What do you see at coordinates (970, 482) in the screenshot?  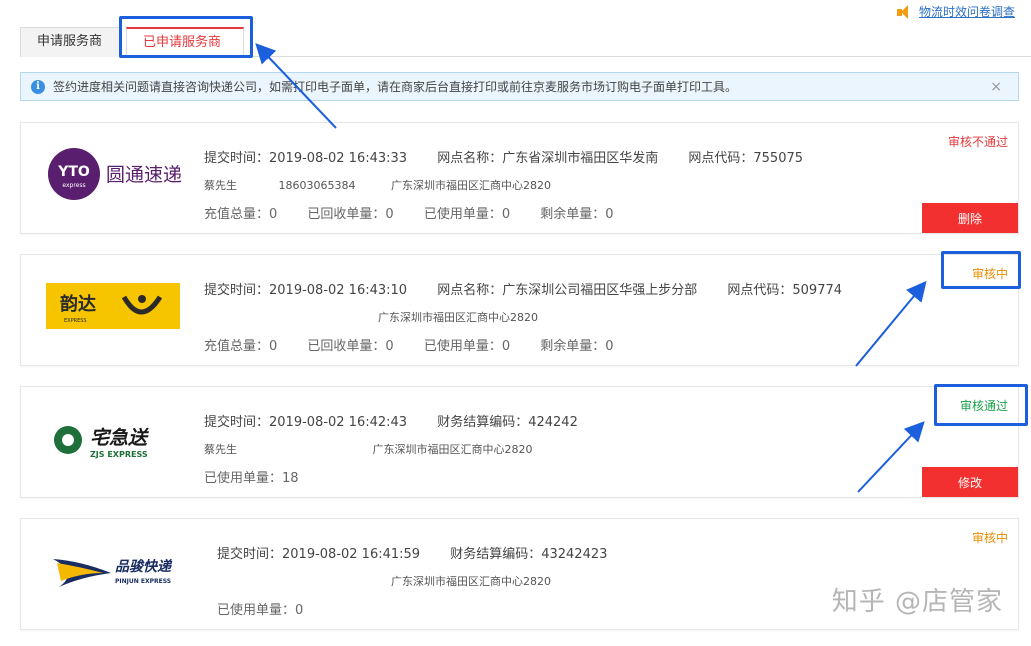 I see `edit-button: 修改` at bounding box center [970, 482].